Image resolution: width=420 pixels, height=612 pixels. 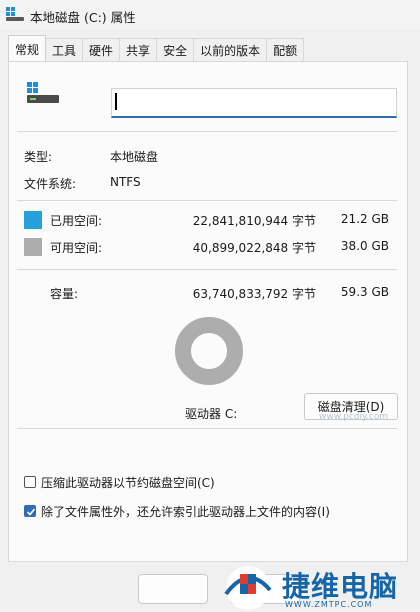 What do you see at coordinates (173, 589) in the screenshot?
I see `ok-button` at bounding box center [173, 589].